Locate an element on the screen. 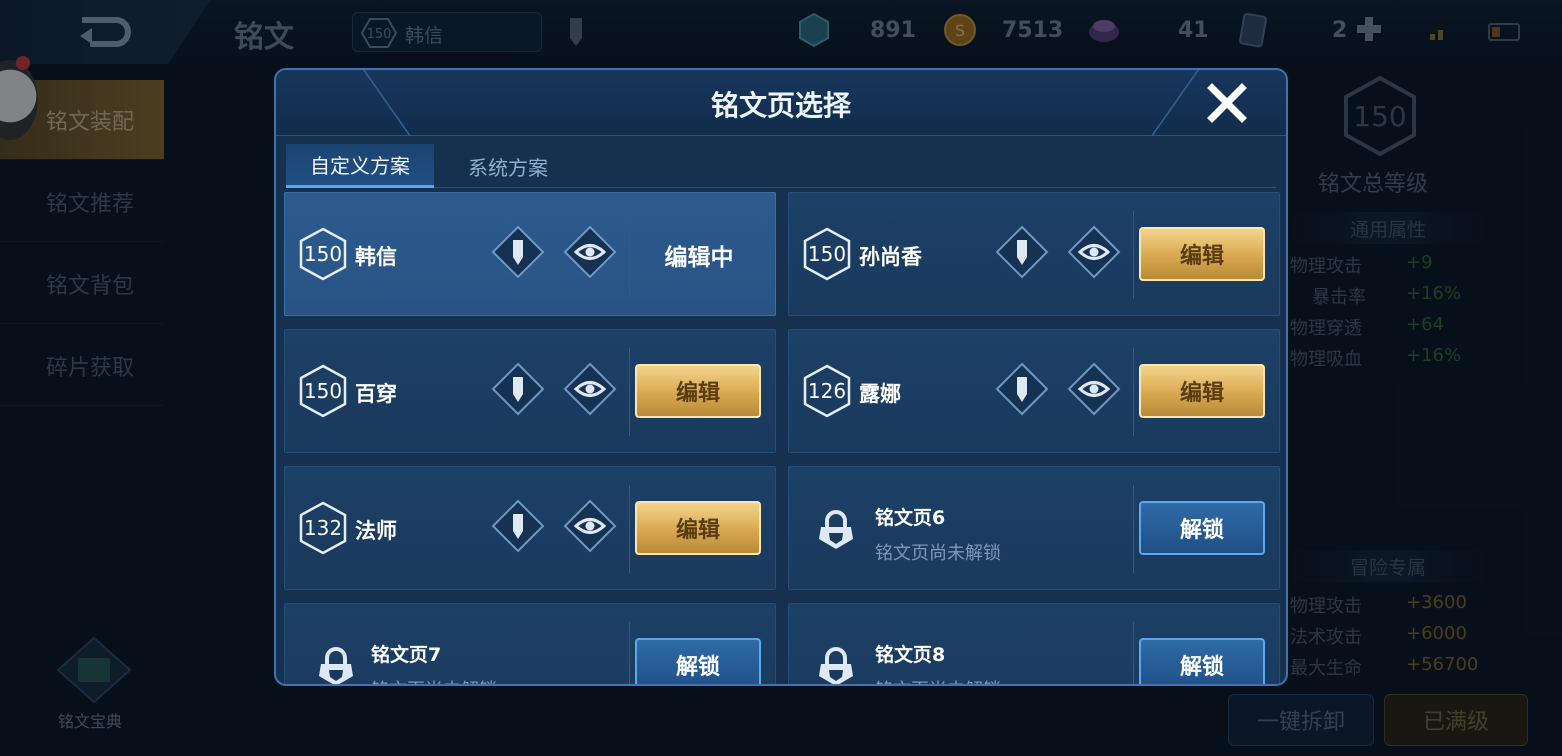 The width and height of the screenshot is (1562, 756). rune-page-card: 126 露娜 编辑 is located at coordinates (1034, 391).